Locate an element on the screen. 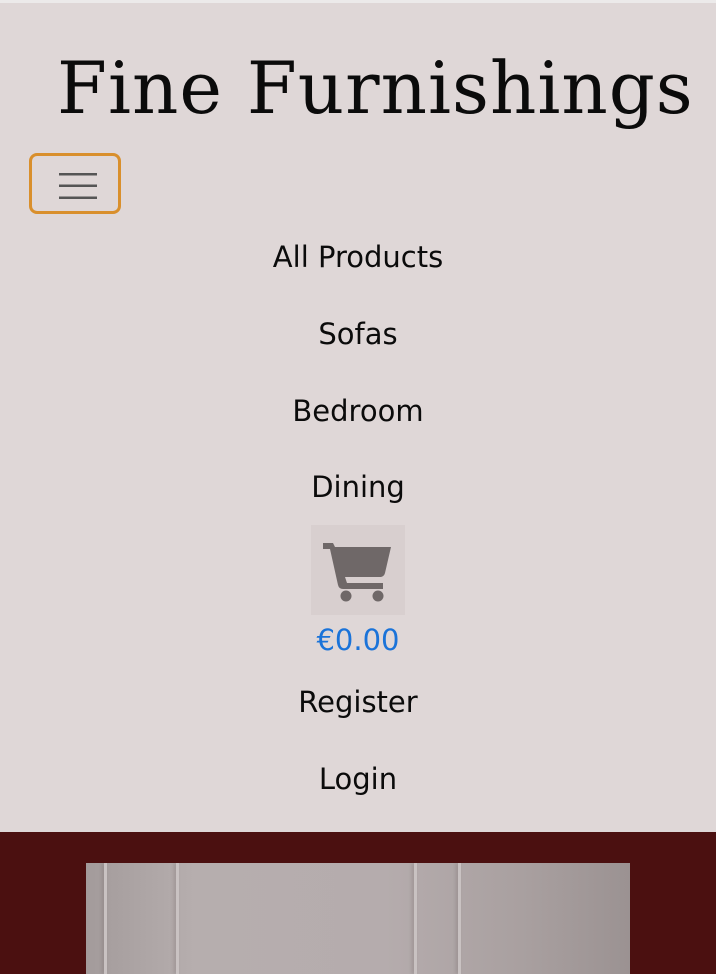 The image size is (716, 974). shopping-cart-icon is located at coordinates (358, 570).